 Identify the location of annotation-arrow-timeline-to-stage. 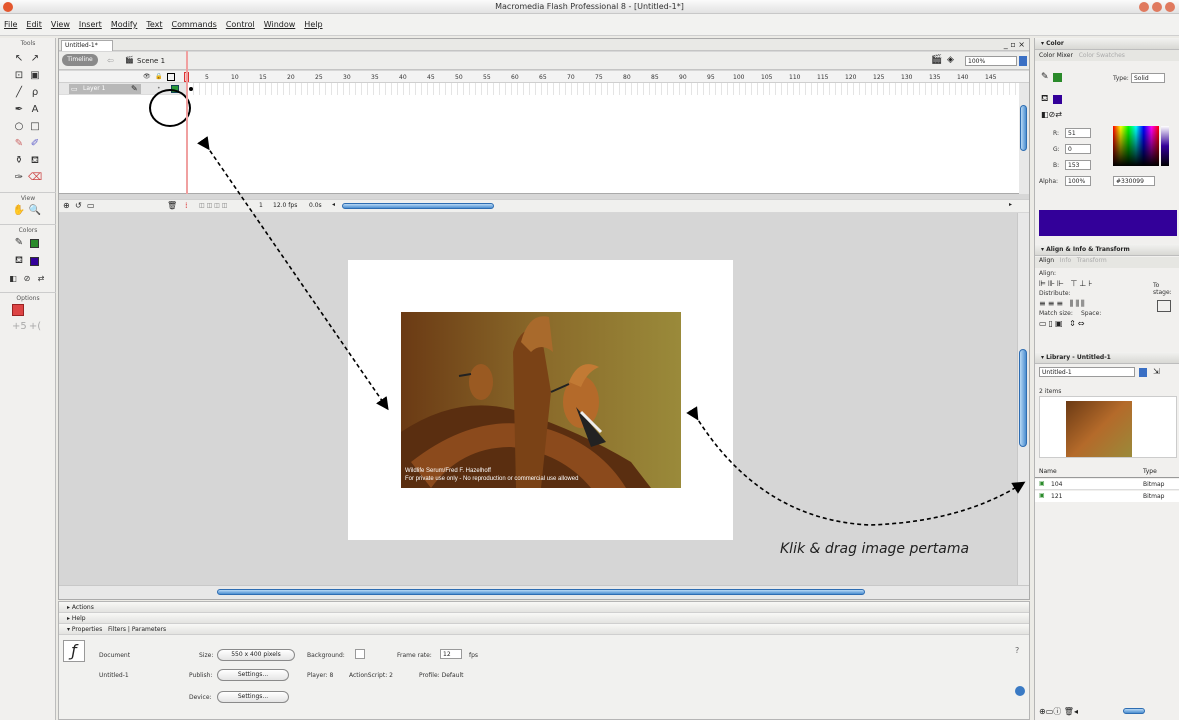
(293, 273).